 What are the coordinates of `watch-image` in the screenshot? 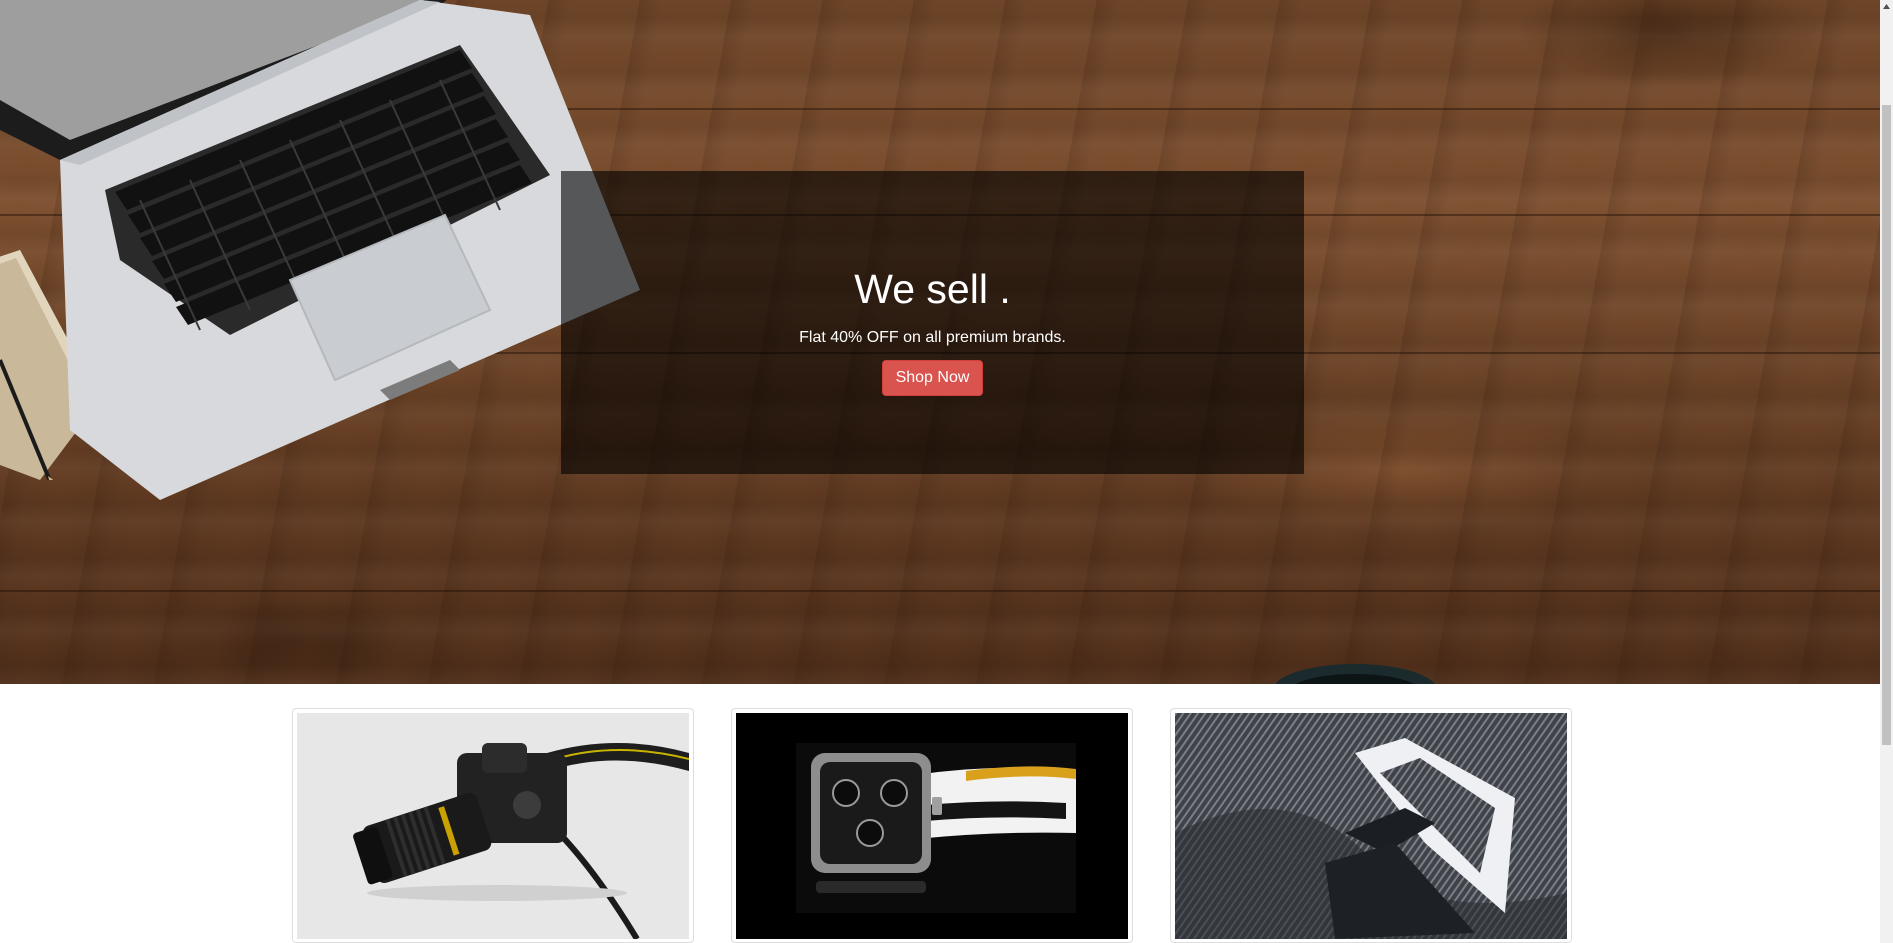 It's located at (932, 826).